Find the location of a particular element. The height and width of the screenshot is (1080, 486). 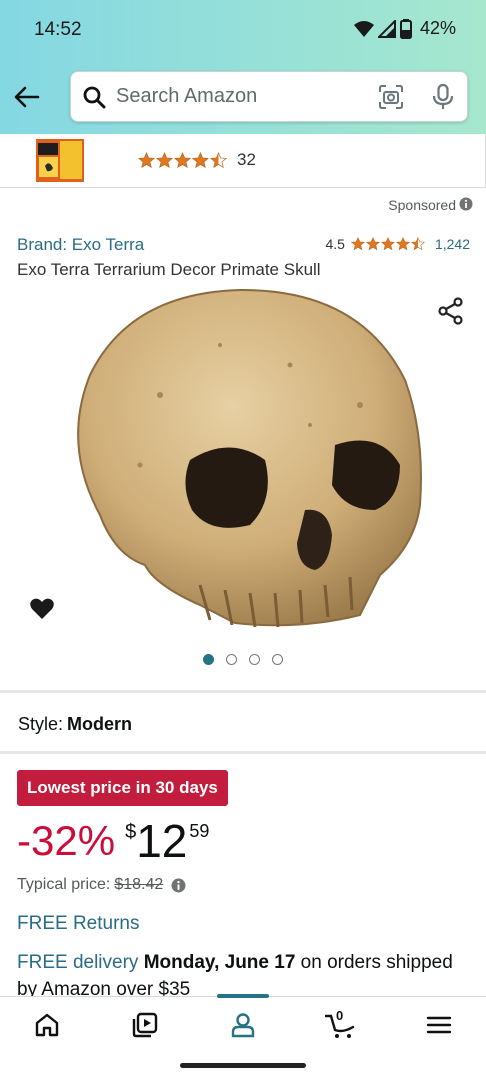

microphone-icon is located at coordinates (443, 97).